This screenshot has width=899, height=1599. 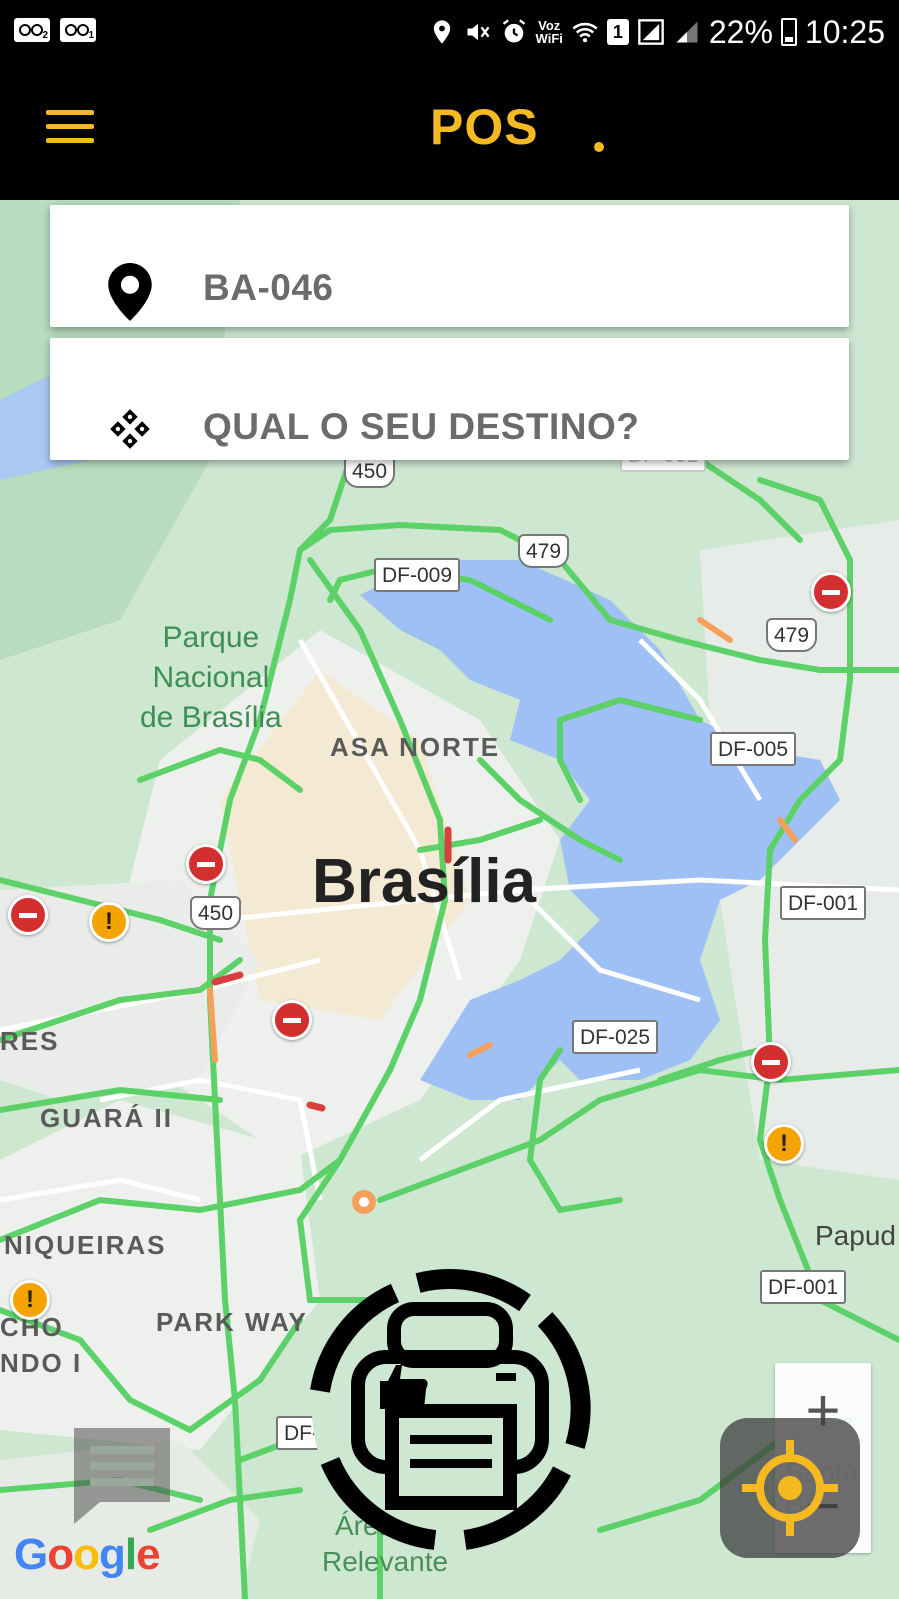 What do you see at coordinates (30, 1041) in the screenshot?
I see `district-label: RES` at bounding box center [30, 1041].